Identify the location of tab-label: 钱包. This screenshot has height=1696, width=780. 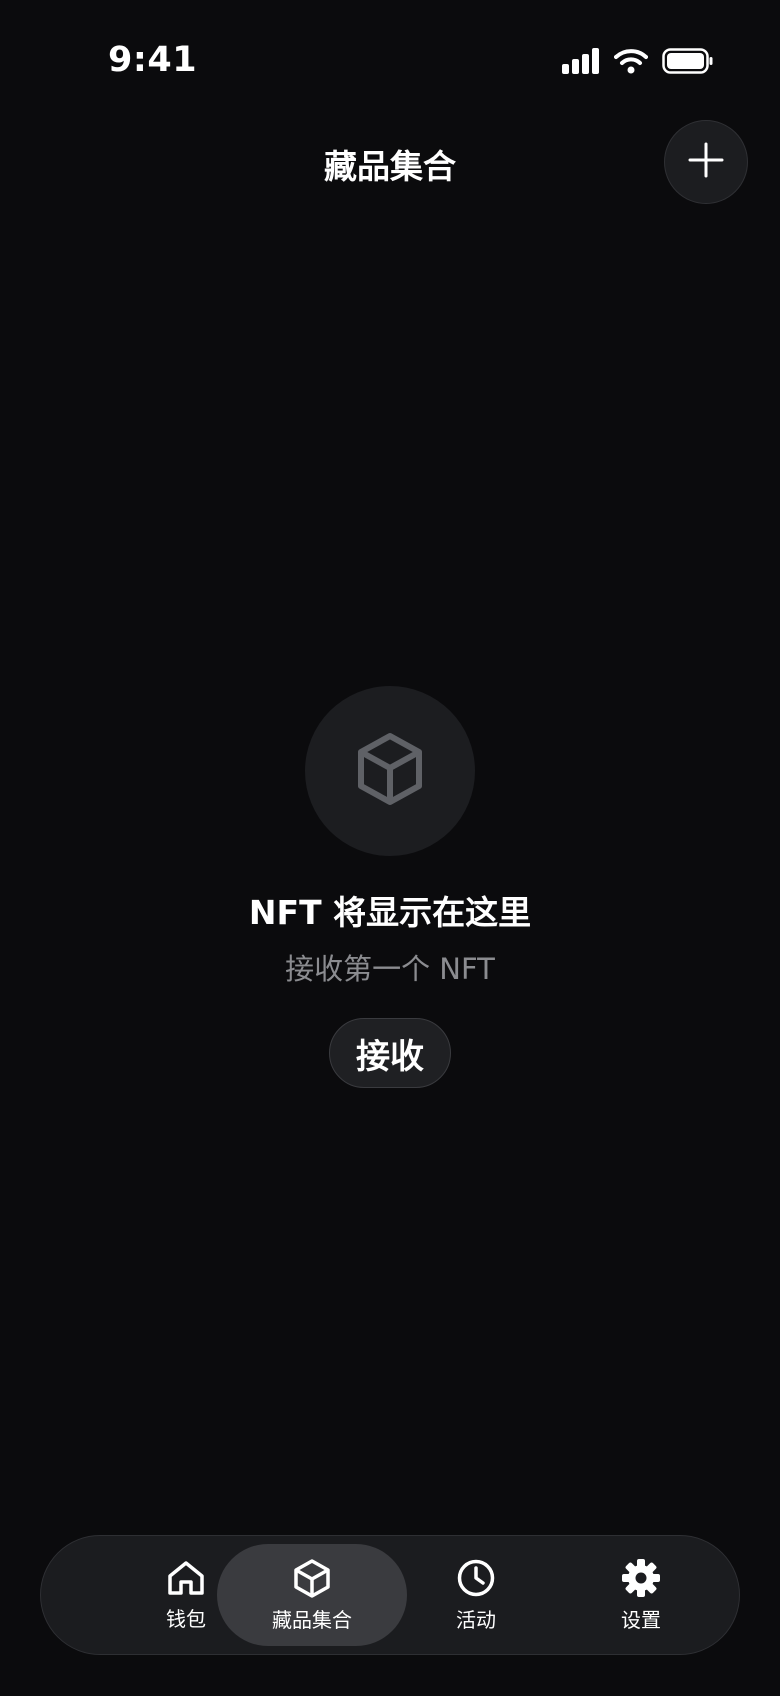
(186, 1618).